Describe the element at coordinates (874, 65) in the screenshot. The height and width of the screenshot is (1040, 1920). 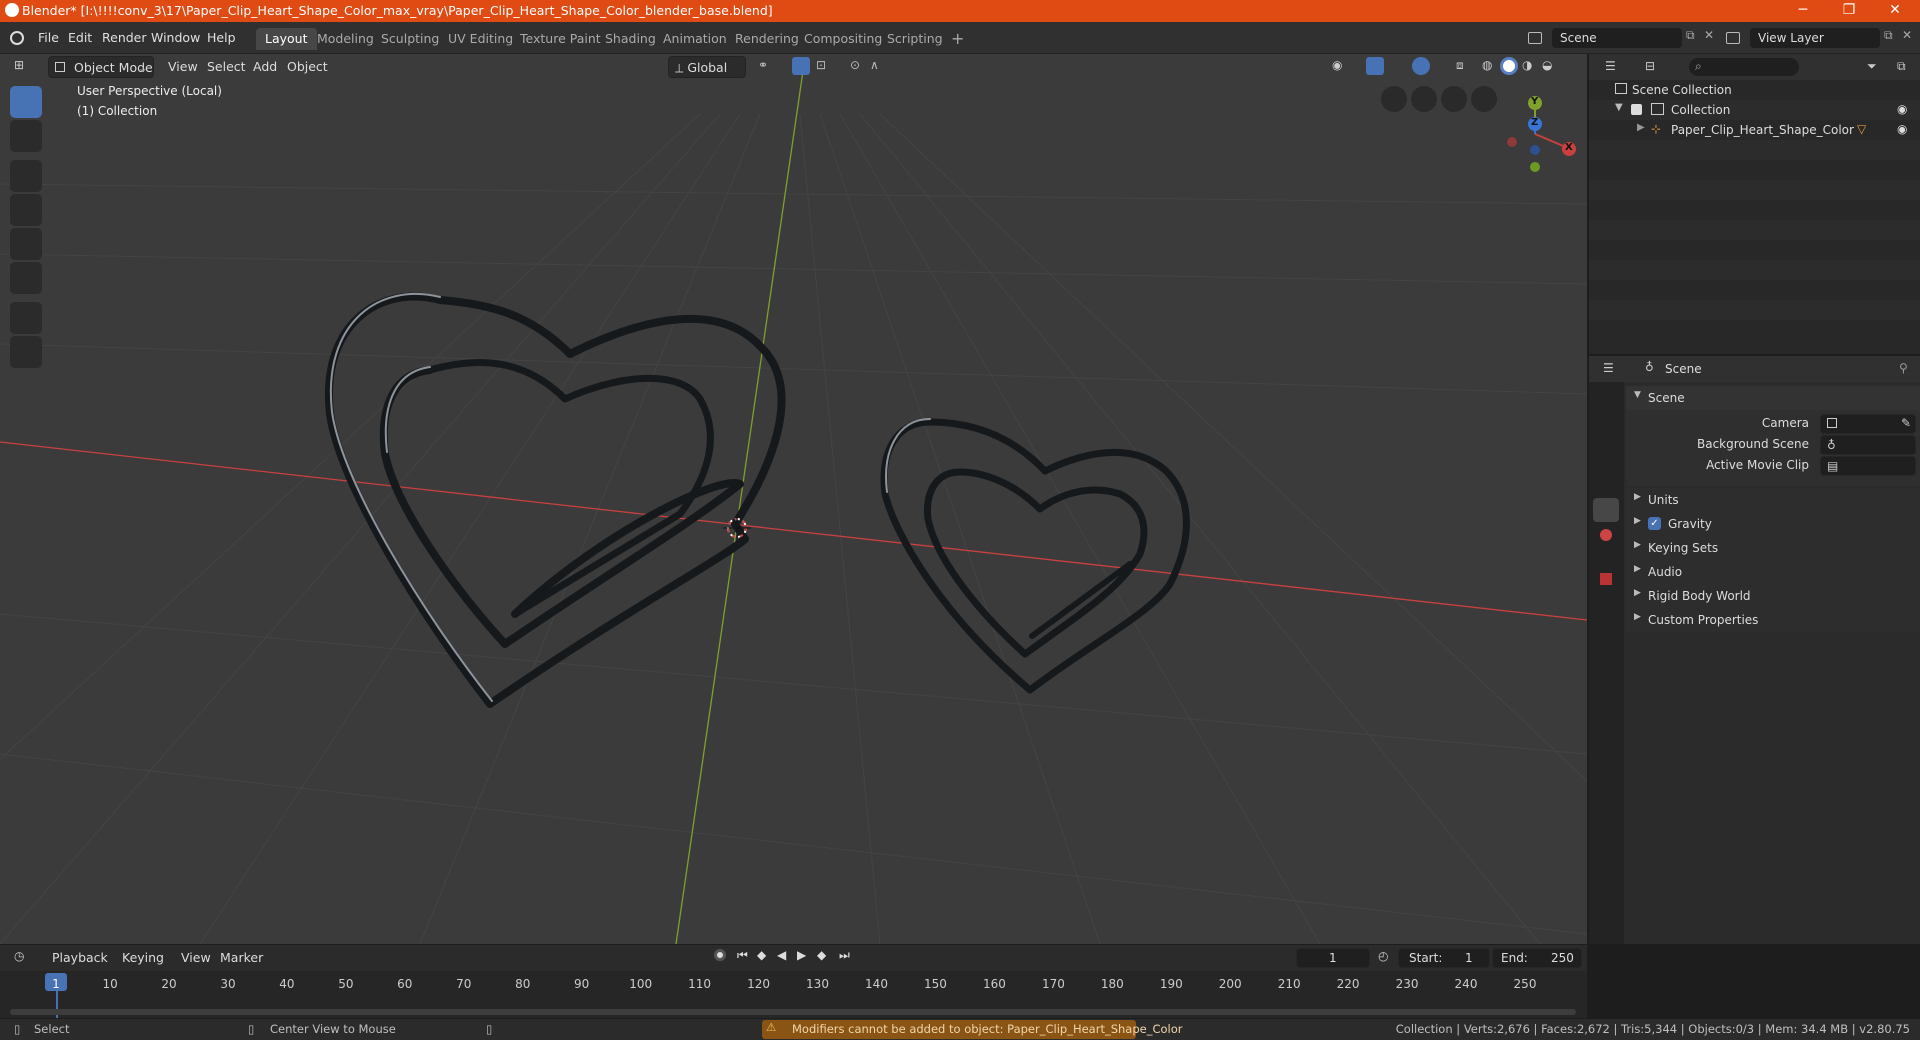
I see `falloff-icon: ∧` at that location.